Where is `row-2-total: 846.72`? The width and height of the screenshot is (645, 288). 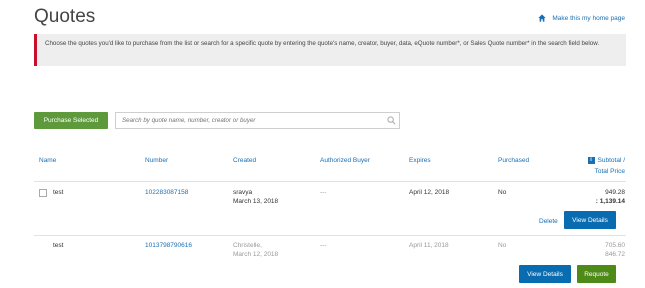
row-2-total: 846.72 is located at coordinates (615, 254).